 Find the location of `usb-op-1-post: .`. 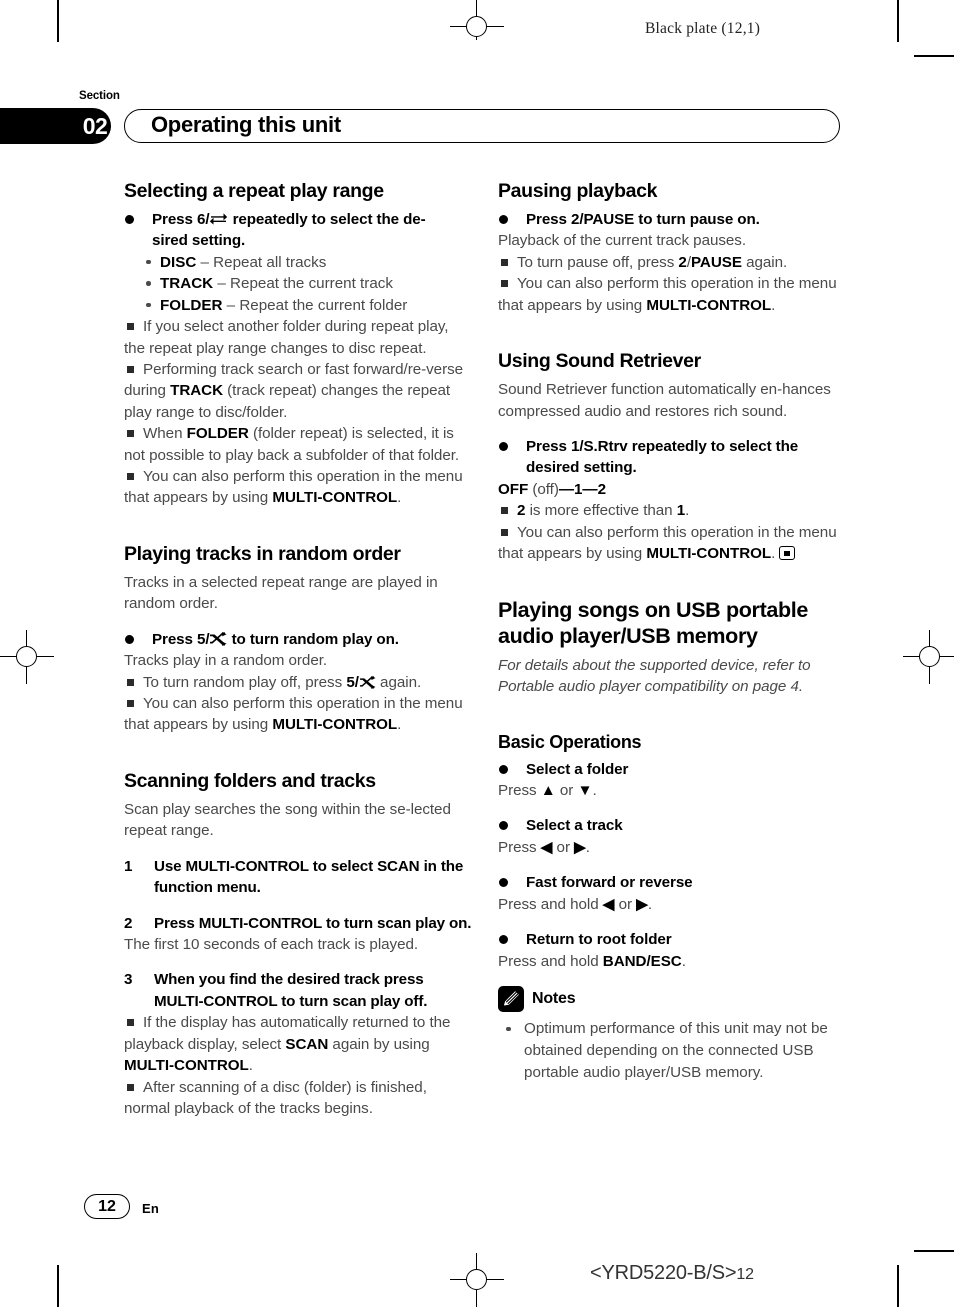

usb-op-1-post: . is located at coordinates (587, 847).